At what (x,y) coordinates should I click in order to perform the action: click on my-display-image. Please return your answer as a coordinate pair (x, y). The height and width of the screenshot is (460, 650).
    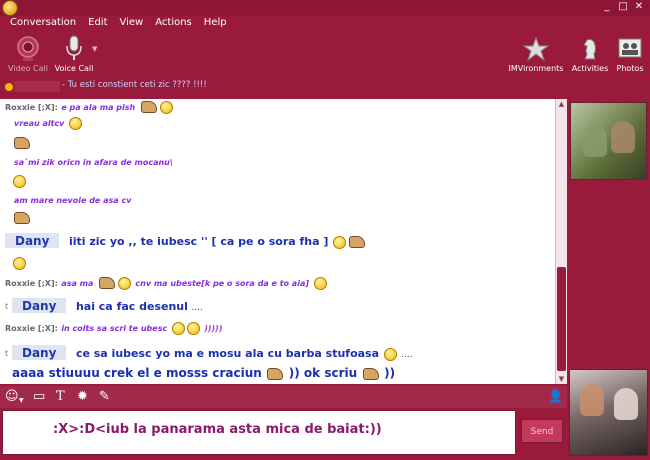
    Looking at the image, I should click on (608, 412).